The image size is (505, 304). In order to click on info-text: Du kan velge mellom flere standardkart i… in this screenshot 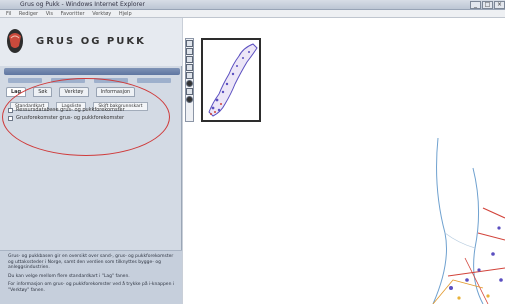, I will do `click(69, 276)`.